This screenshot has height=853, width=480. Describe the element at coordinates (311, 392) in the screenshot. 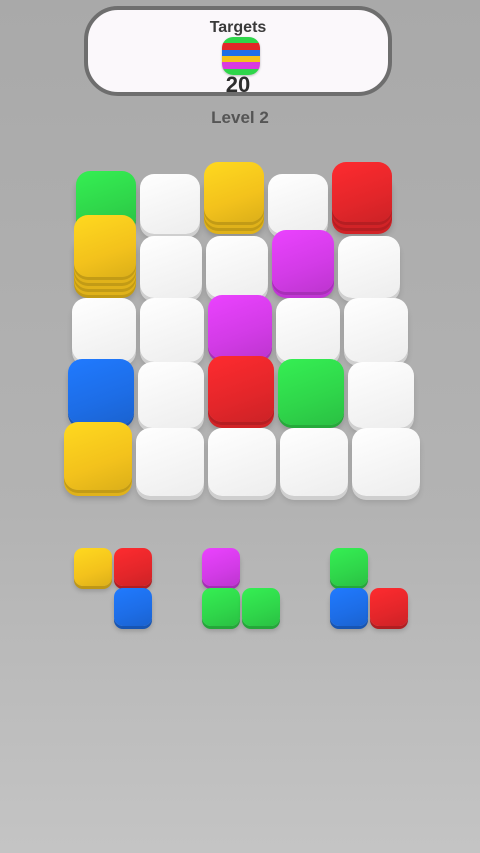

I see `green-tile-stack` at that location.